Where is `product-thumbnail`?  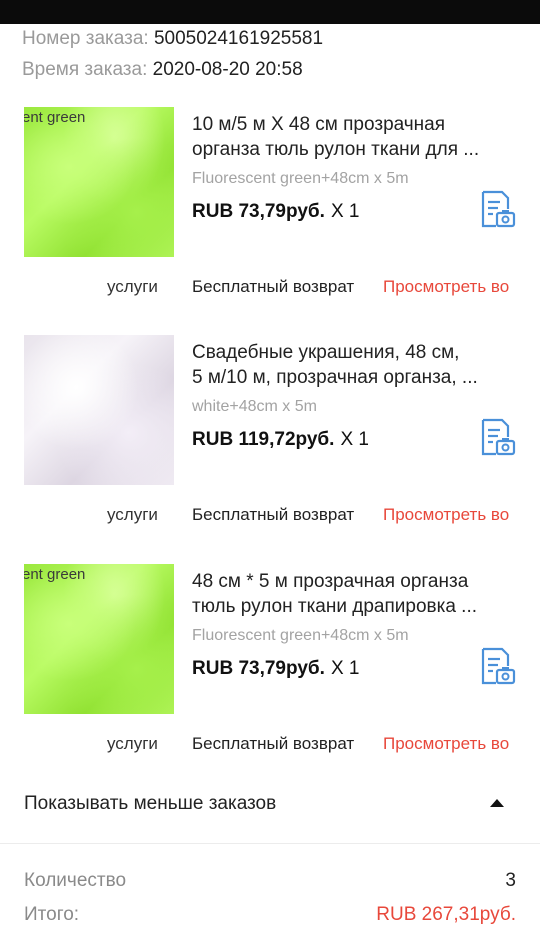
product-thumbnail is located at coordinates (99, 410).